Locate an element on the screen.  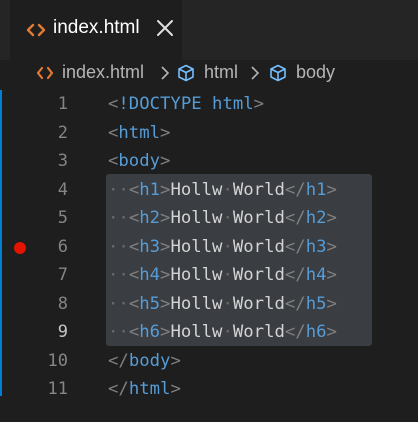
code-line: 1 <!DOCTYPE html> is located at coordinates (209, 104).